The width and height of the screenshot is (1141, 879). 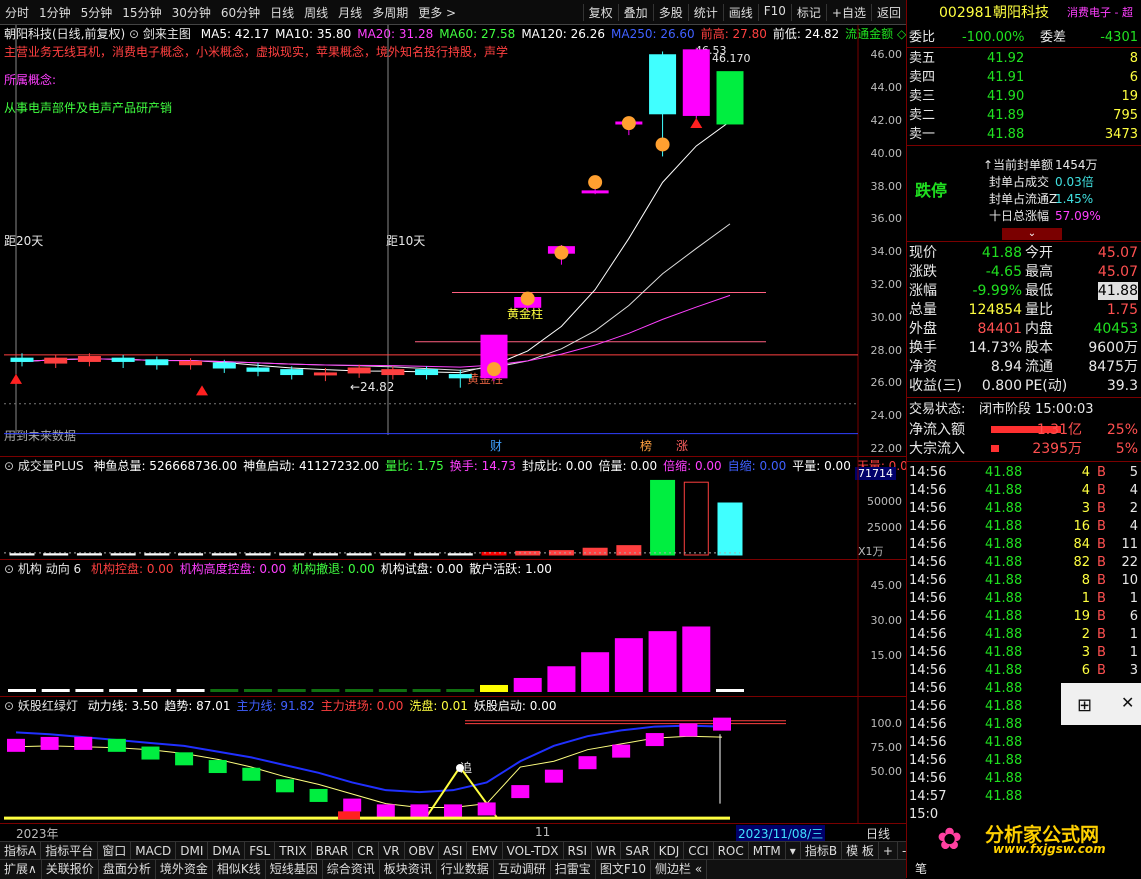 I want to click on bottom-tab-7: TRIX, so click(x=293, y=851).